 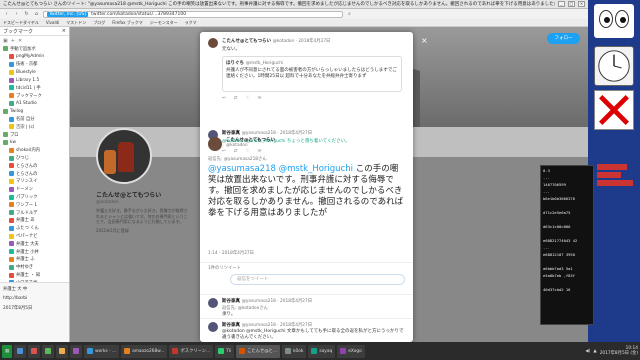 I want to click on start-menu-button: ▦, so click(x=7, y=351).